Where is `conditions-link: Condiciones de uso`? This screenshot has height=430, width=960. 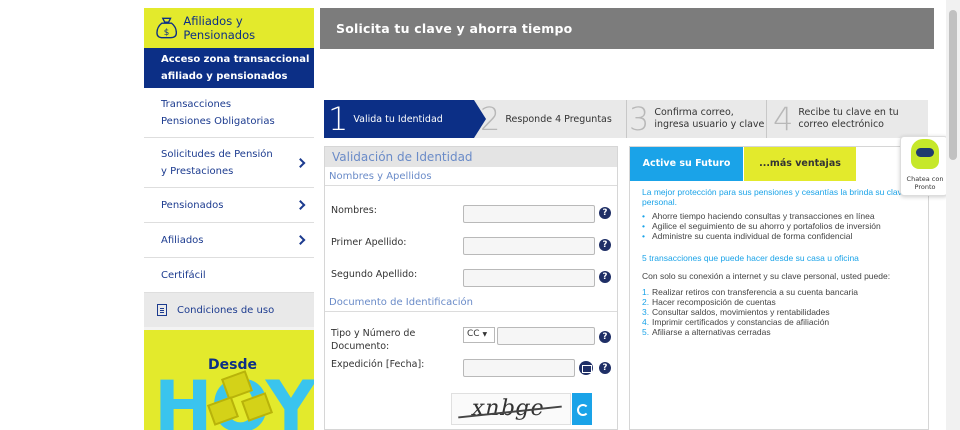
conditions-link: Condiciones de uso is located at coordinates (229, 310).